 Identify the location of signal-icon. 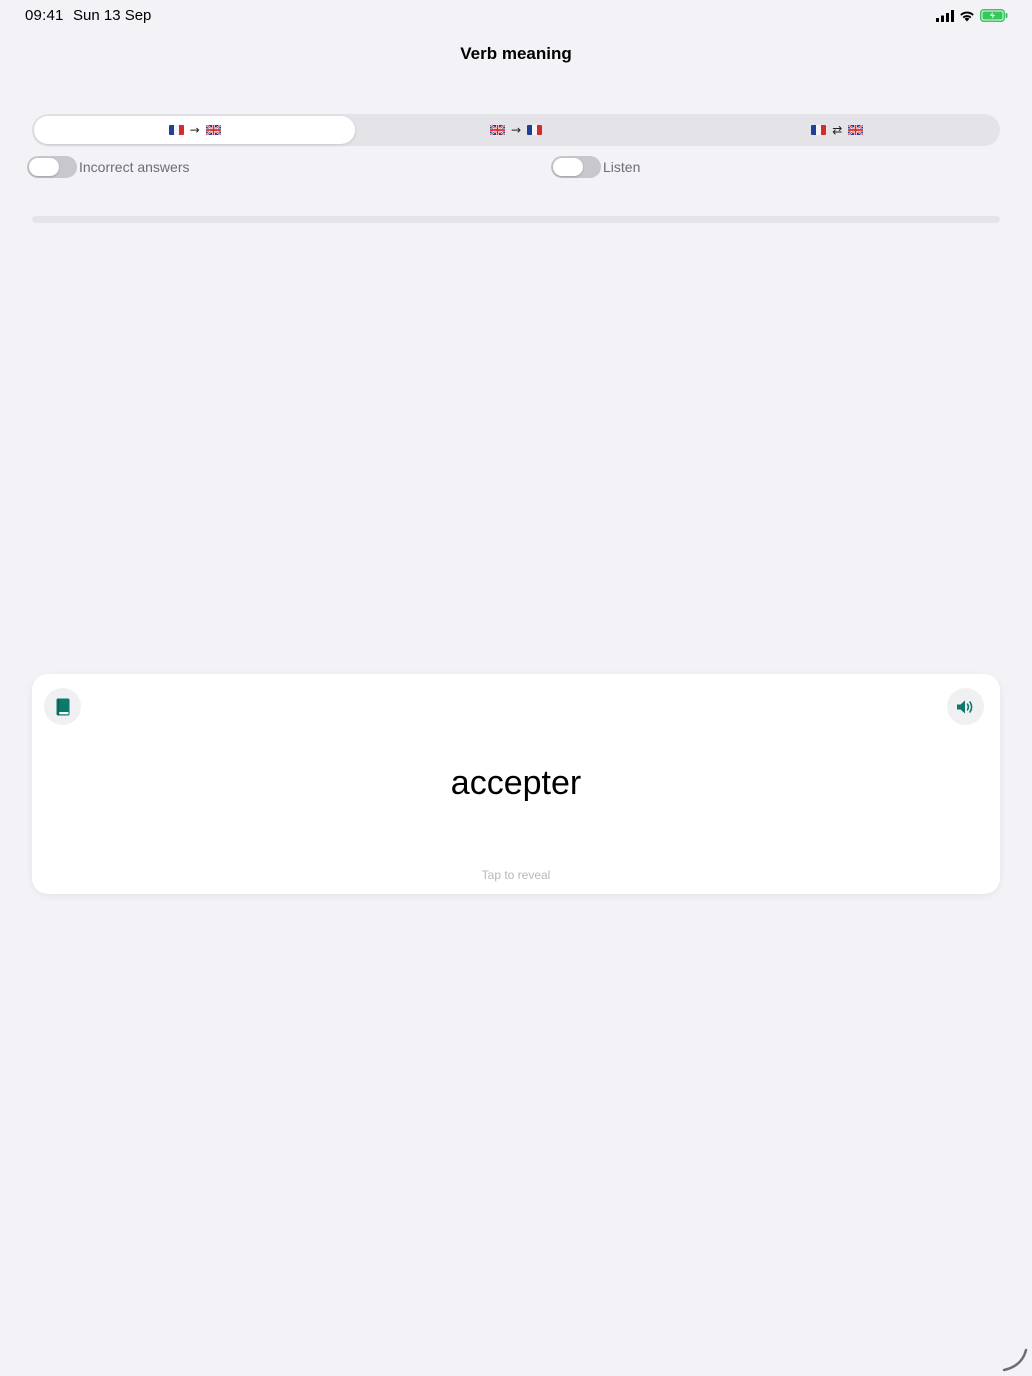
(945, 15).